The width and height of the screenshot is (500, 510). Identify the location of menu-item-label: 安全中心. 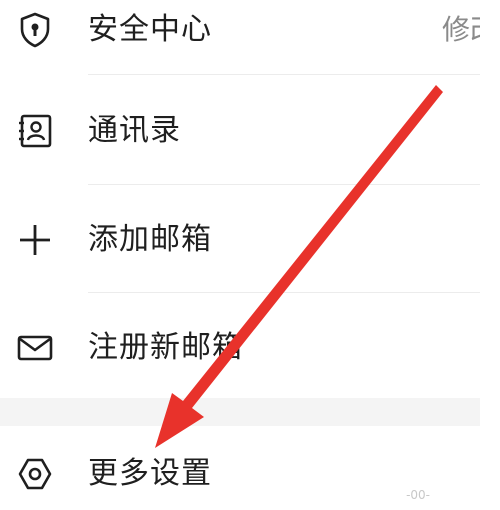
(150, 29).